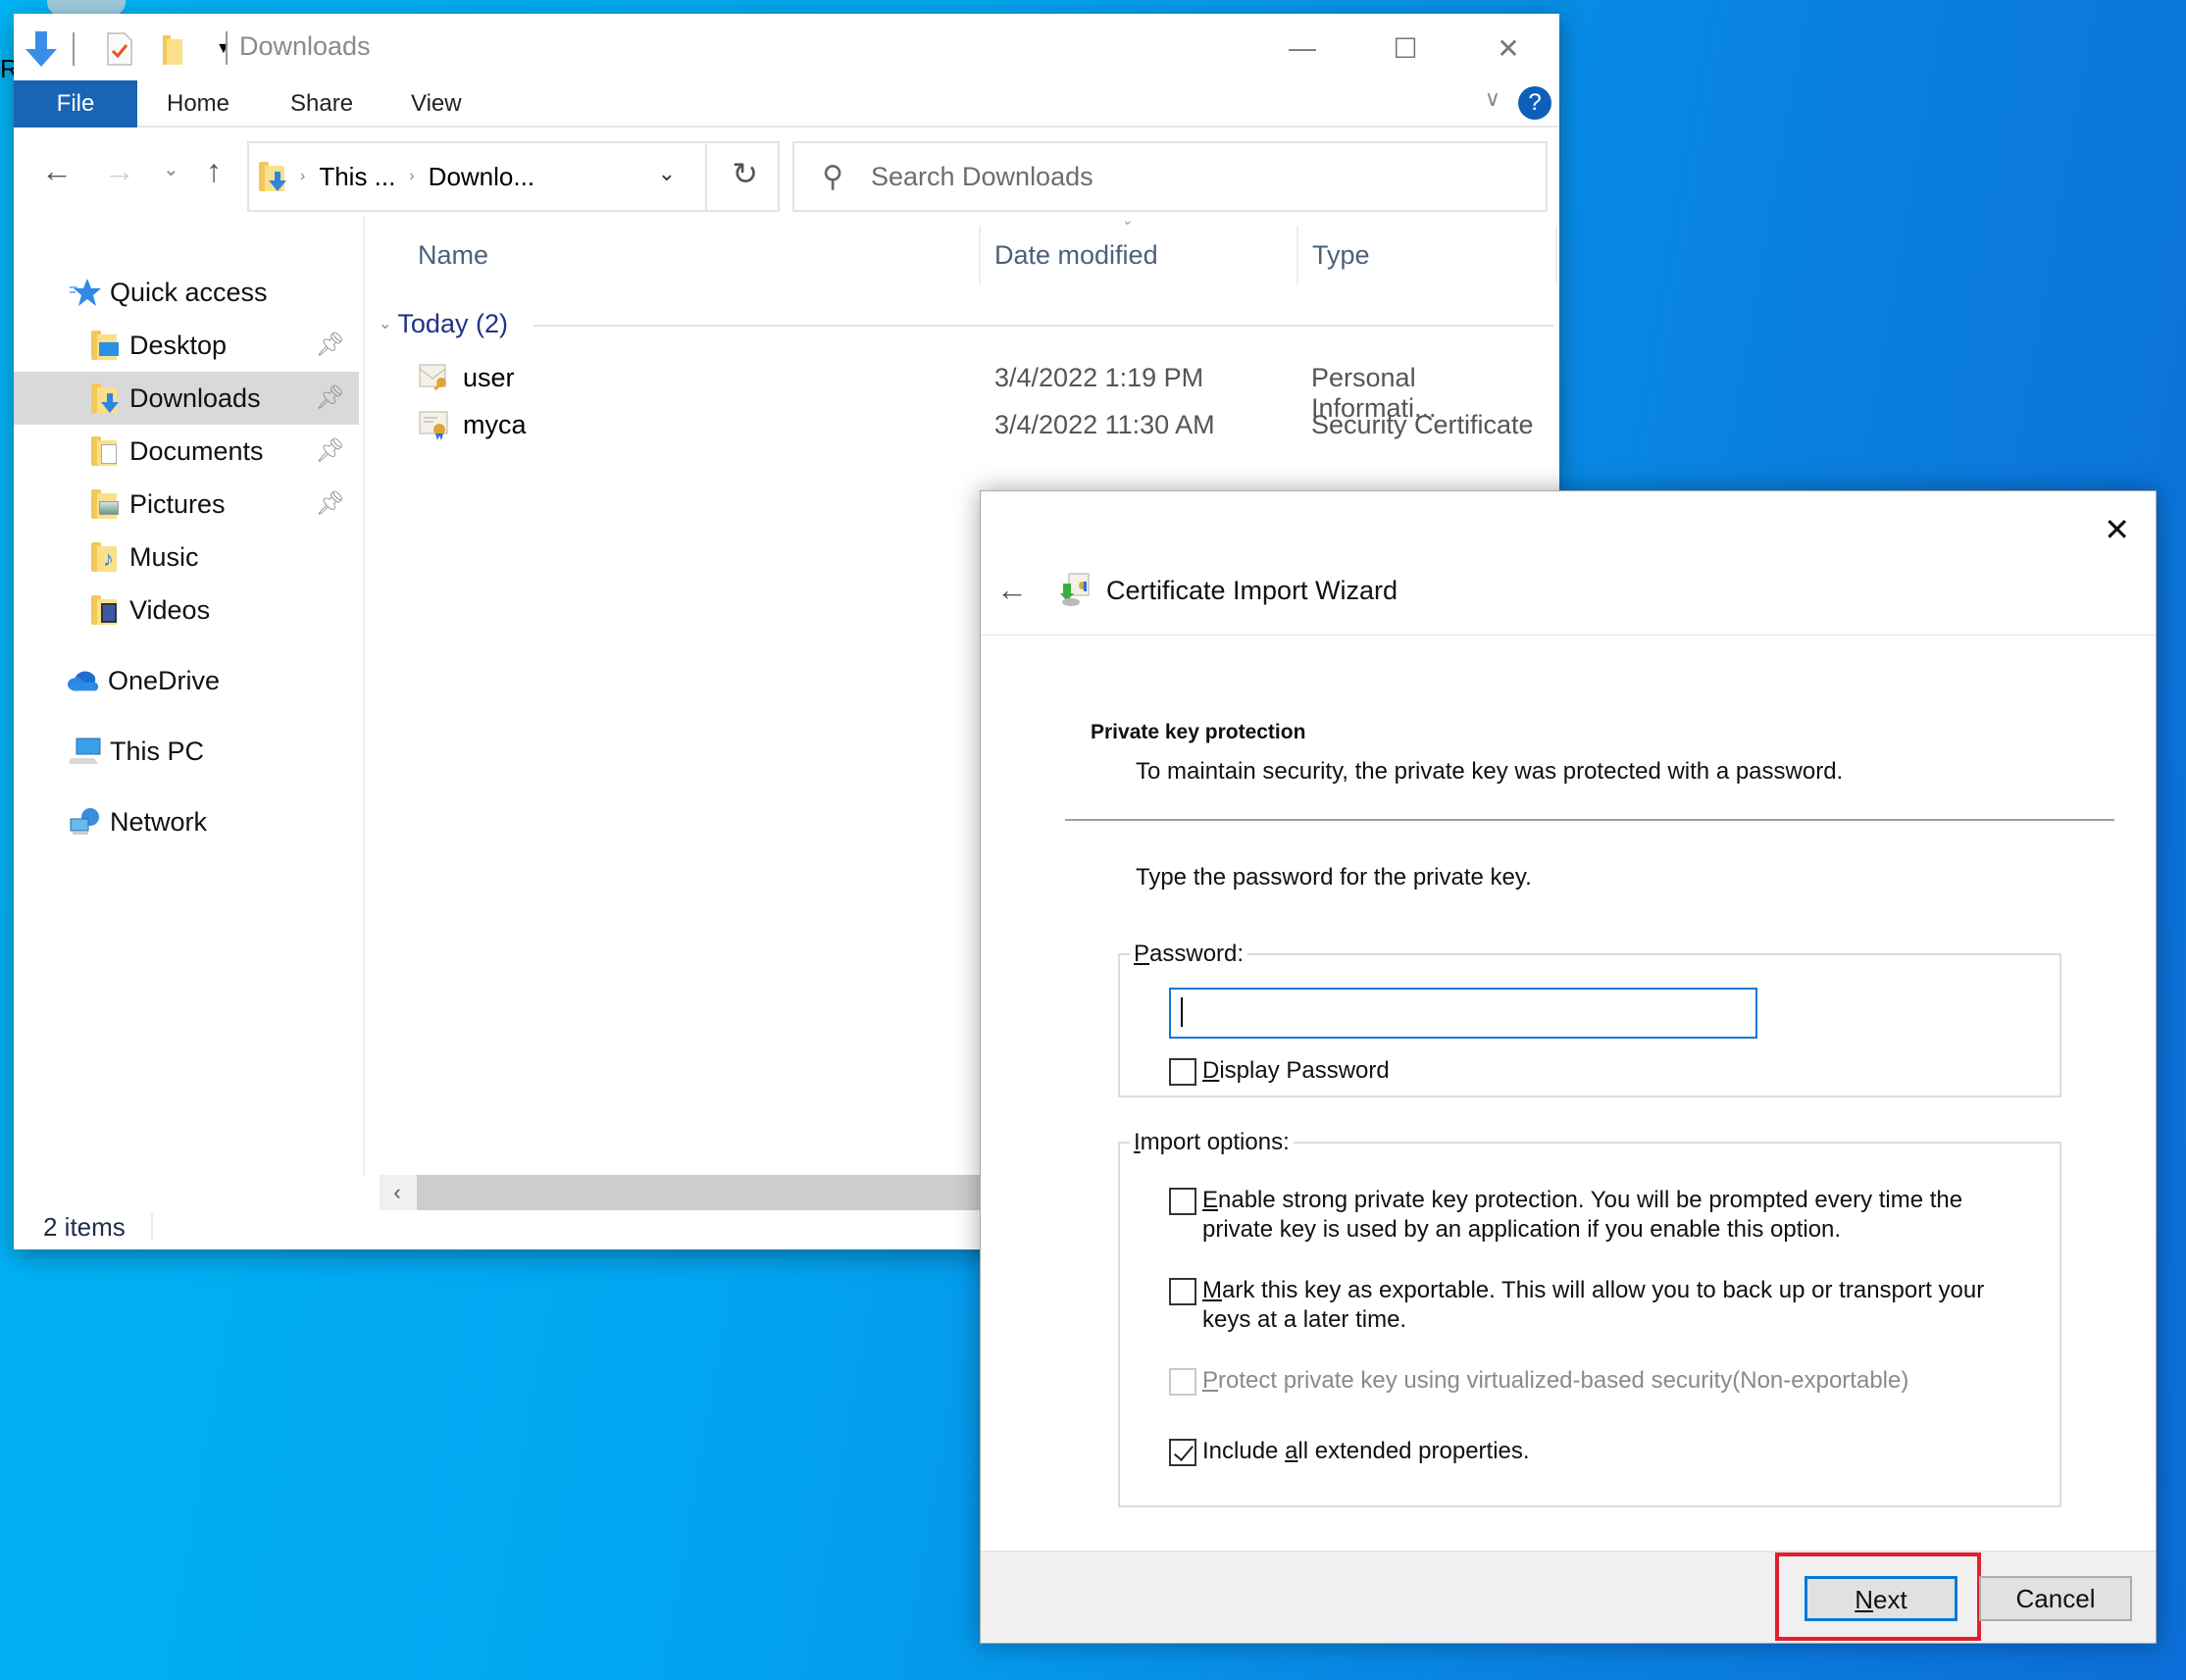 The width and height of the screenshot is (2186, 1680). Describe the element at coordinates (41, 49) in the screenshot. I see `download-arrow-icon` at that location.